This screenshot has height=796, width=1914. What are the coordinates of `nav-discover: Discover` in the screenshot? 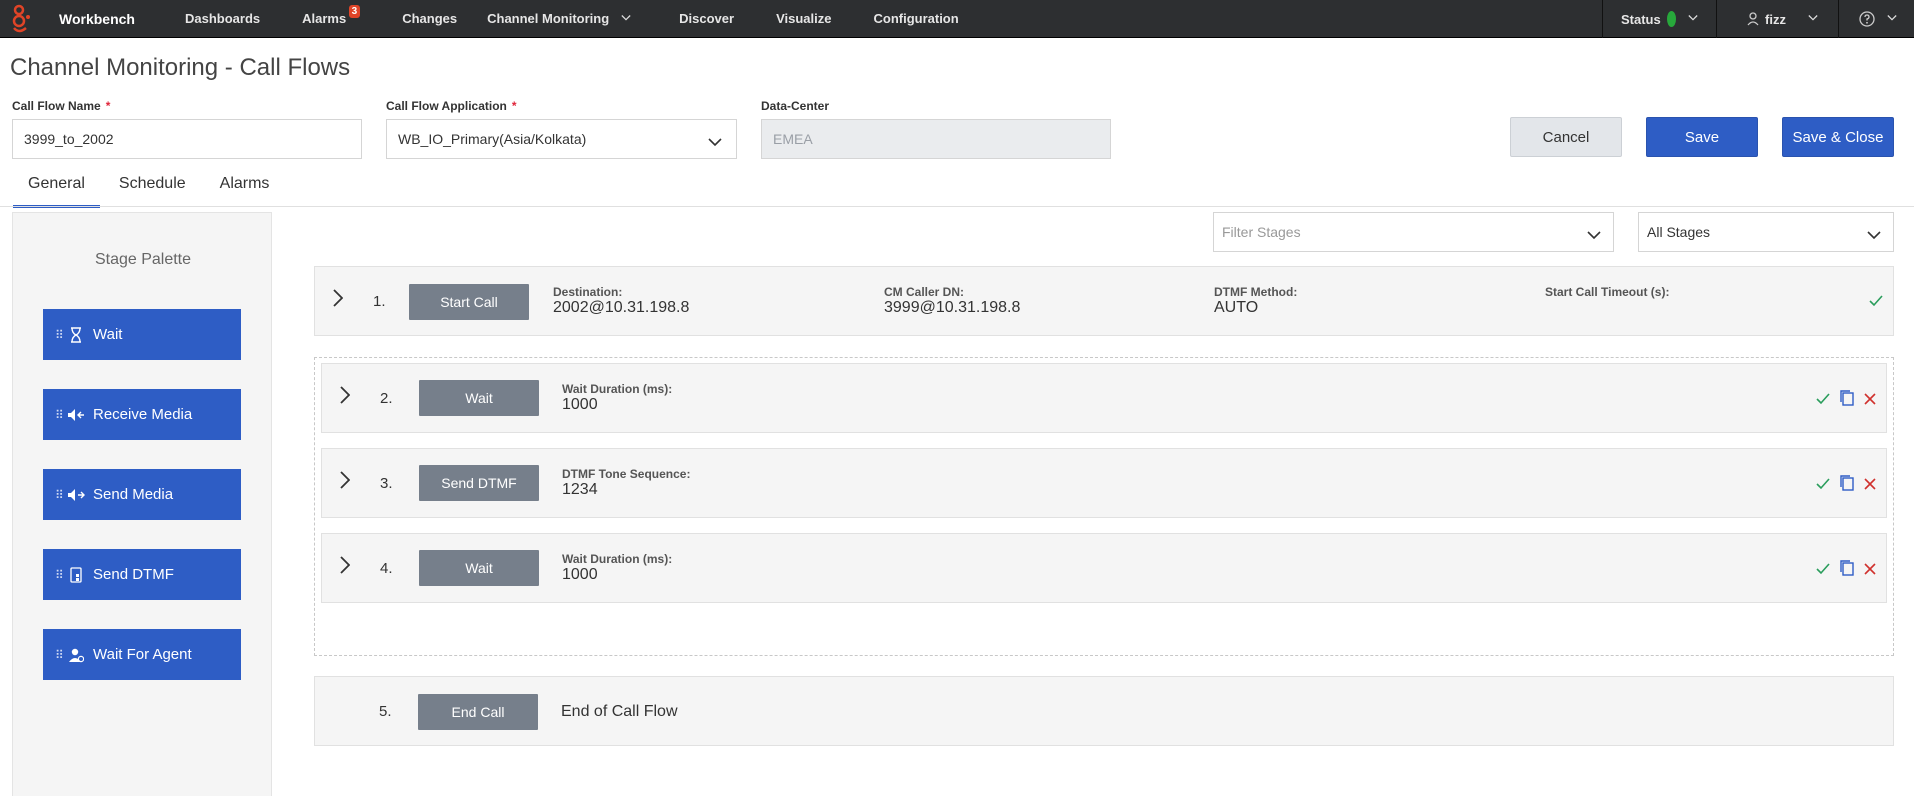 It's located at (706, 19).